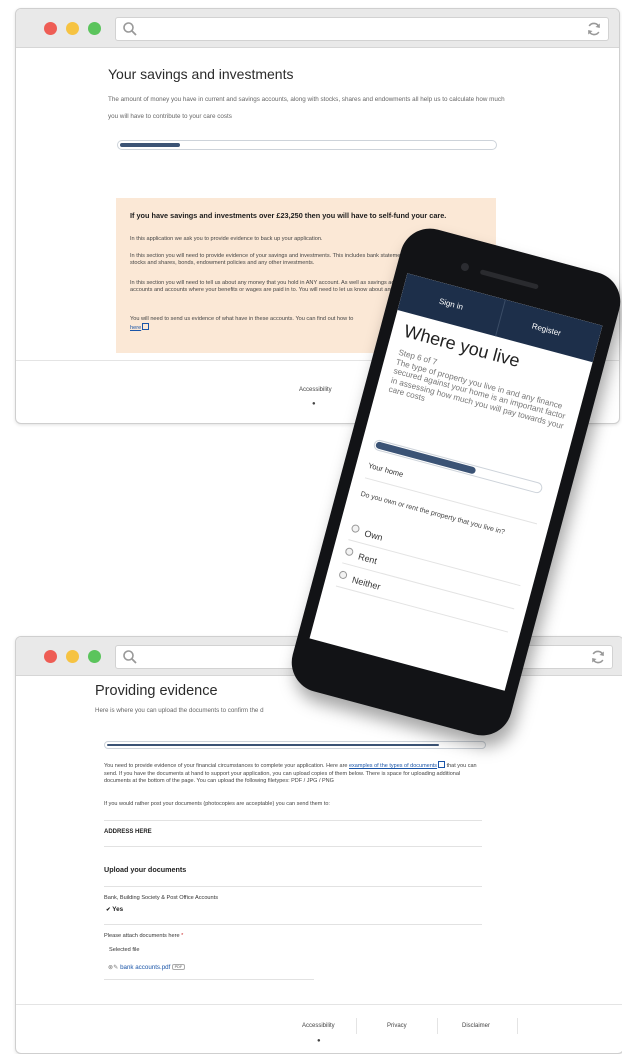 Image resolution: width=622 pixels, height=1054 pixels. Describe the element at coordinates (500, 318) in the screenshot. I see `nav-separator` at that location.